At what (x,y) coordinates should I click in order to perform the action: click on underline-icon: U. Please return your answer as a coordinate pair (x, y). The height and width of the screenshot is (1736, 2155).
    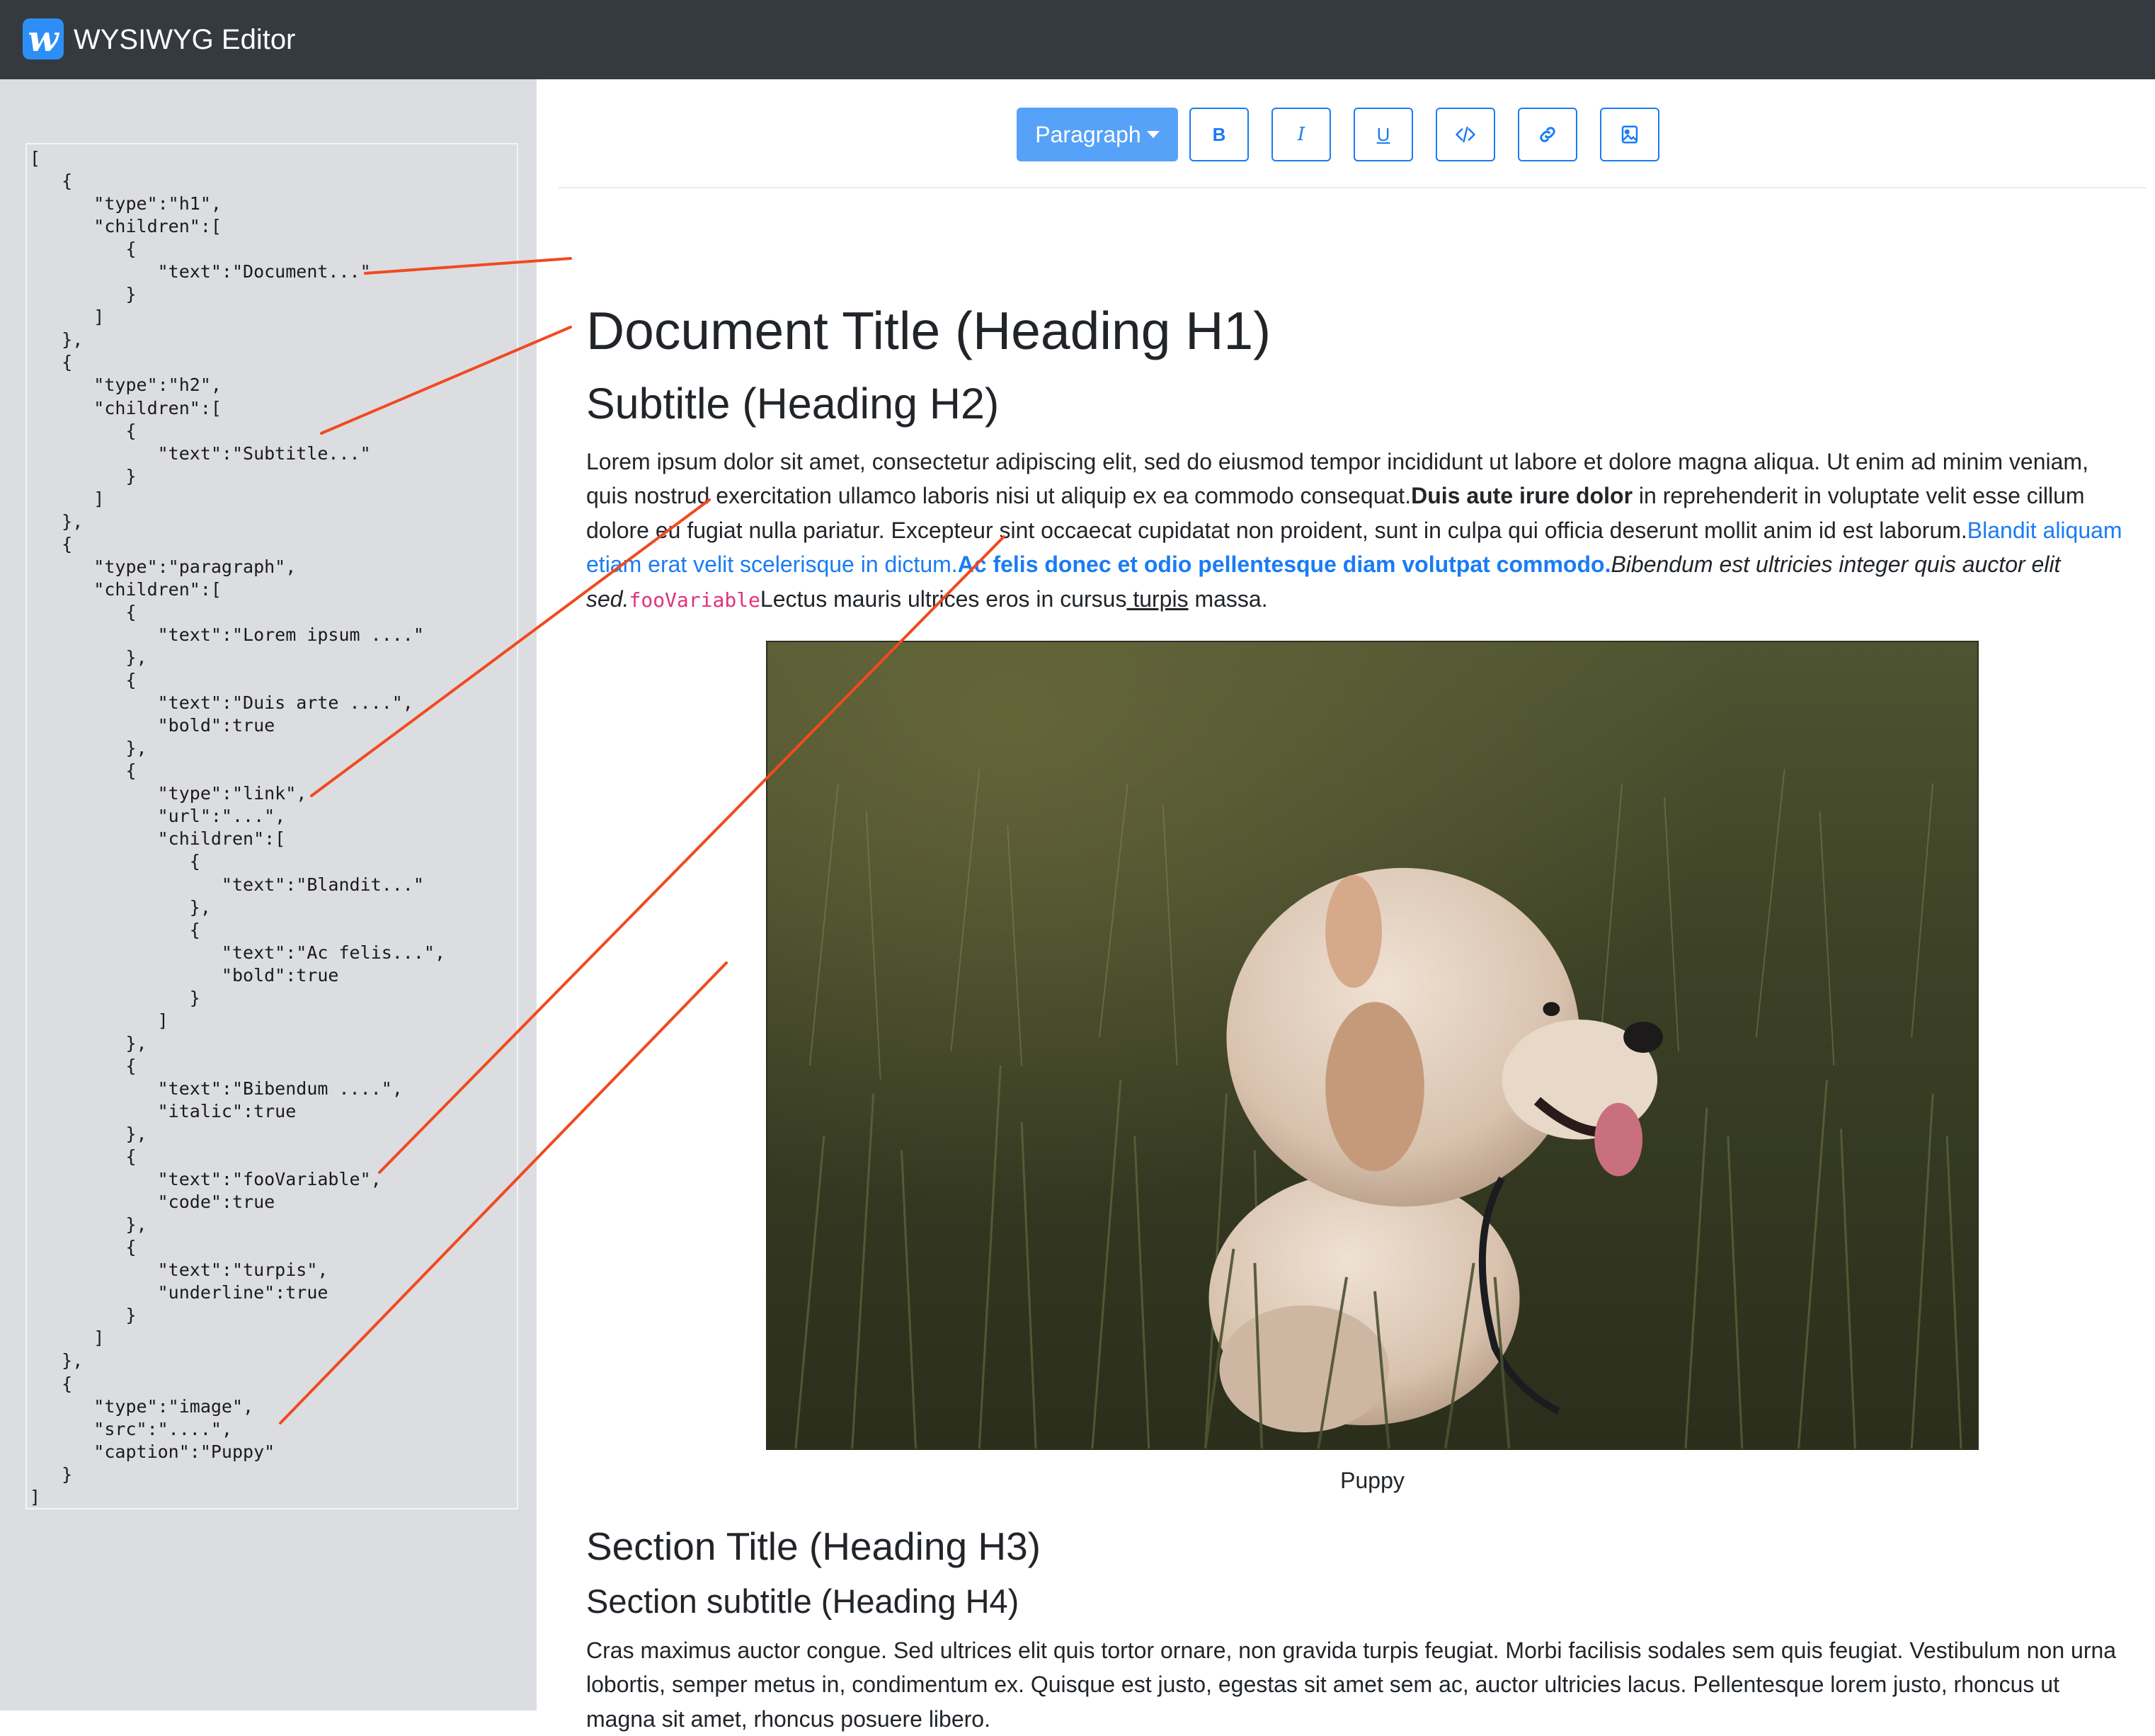
    Looking at the image, I should click on (1383, 134).